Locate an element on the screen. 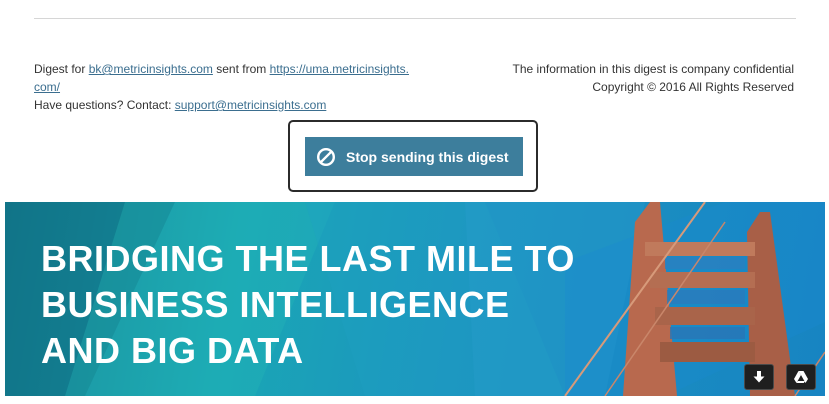 The height and width of the screenshot is (404, 829). stop-sending-digest-label: Stop sending this digest is located at coordinates (427, 156).